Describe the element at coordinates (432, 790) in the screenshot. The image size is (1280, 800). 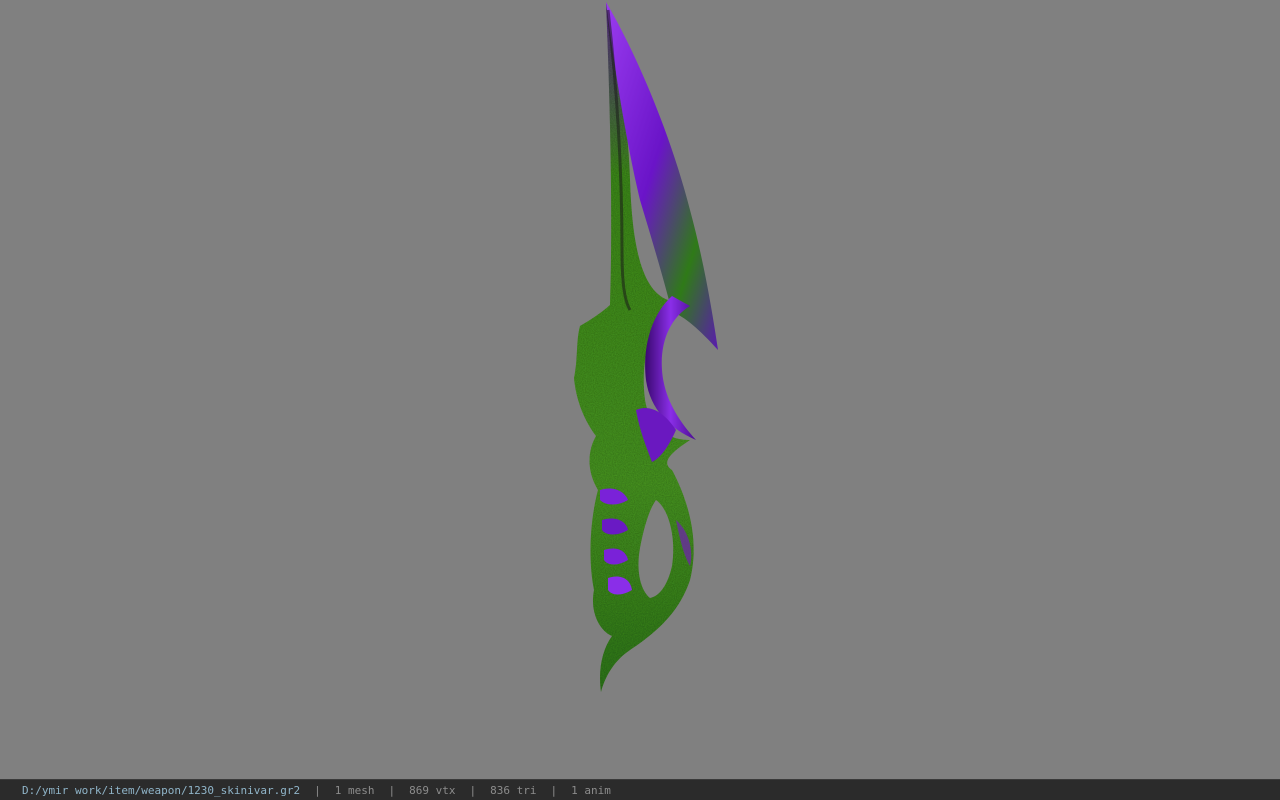
I see `vertex-count: 869 vtx` at that location.